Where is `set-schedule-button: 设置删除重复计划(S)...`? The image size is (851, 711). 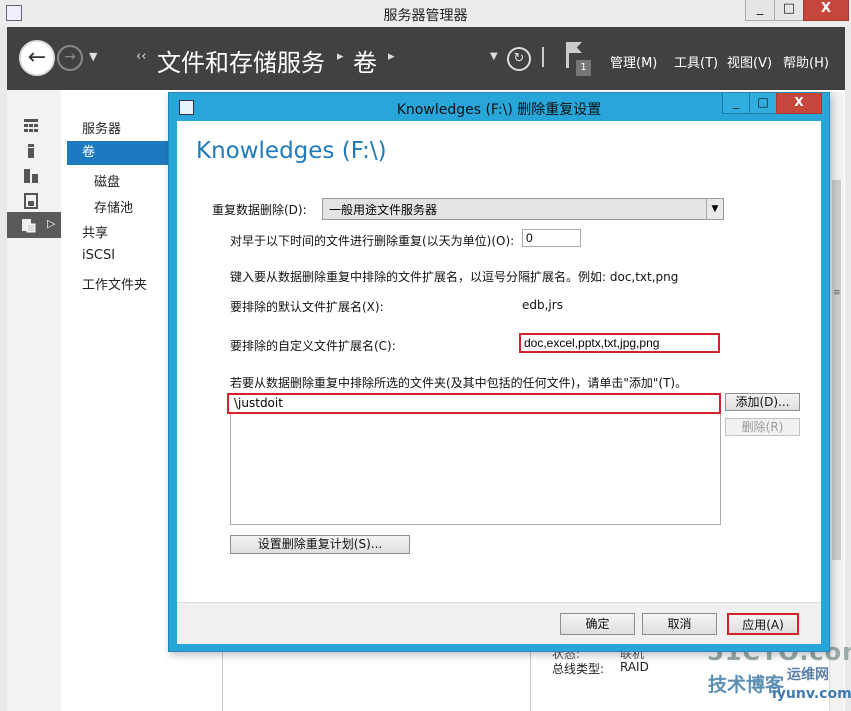
set-schedule-button: 设置删除重复计划(S)... is located at coordinates (320, 544).